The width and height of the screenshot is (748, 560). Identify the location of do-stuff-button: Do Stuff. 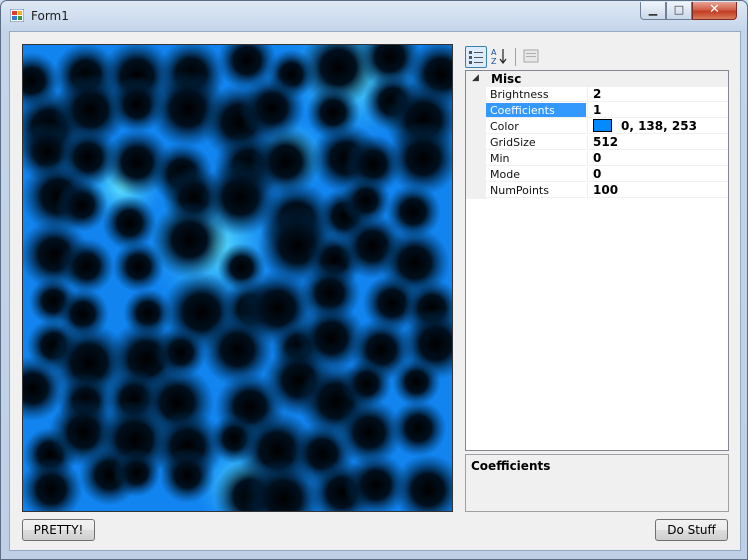
(691, 530).